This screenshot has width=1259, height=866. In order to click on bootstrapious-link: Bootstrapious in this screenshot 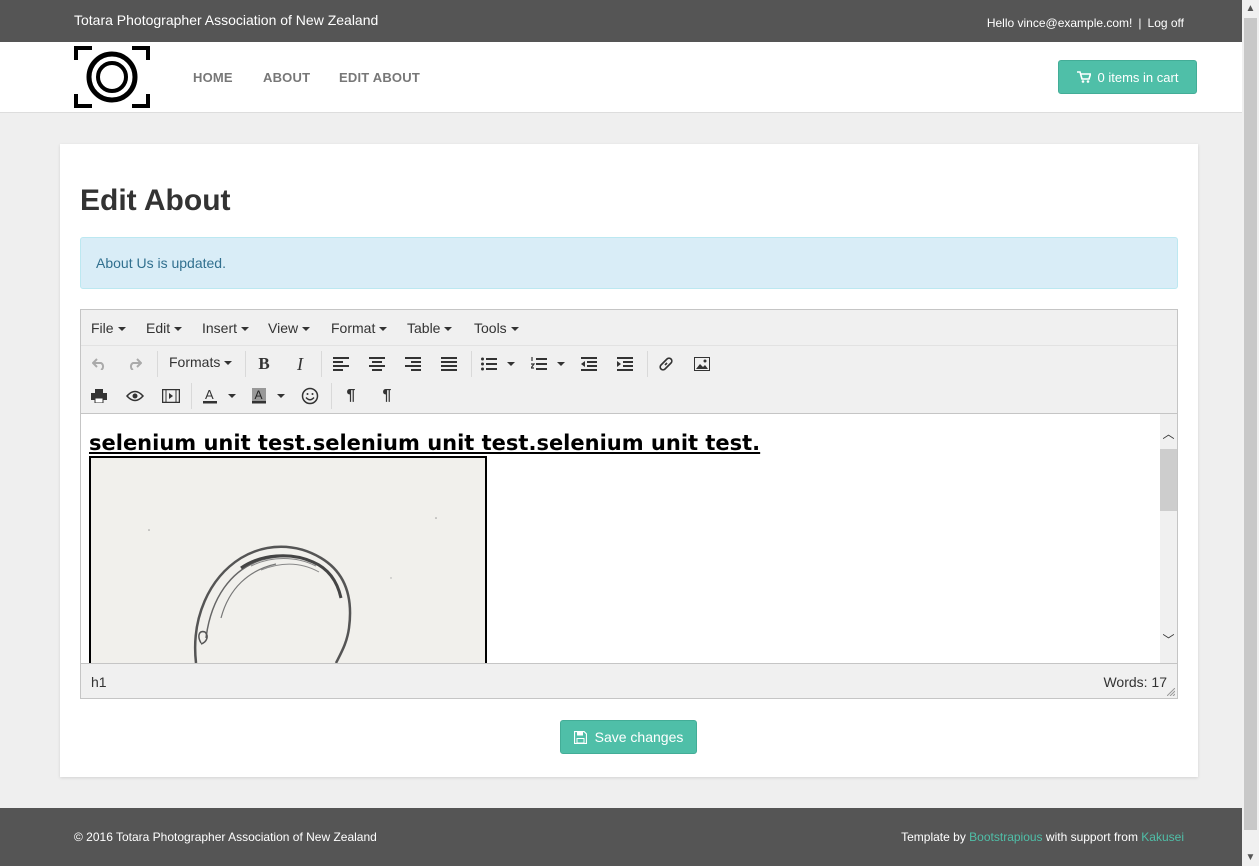, I will do `click(1005, 837)`.